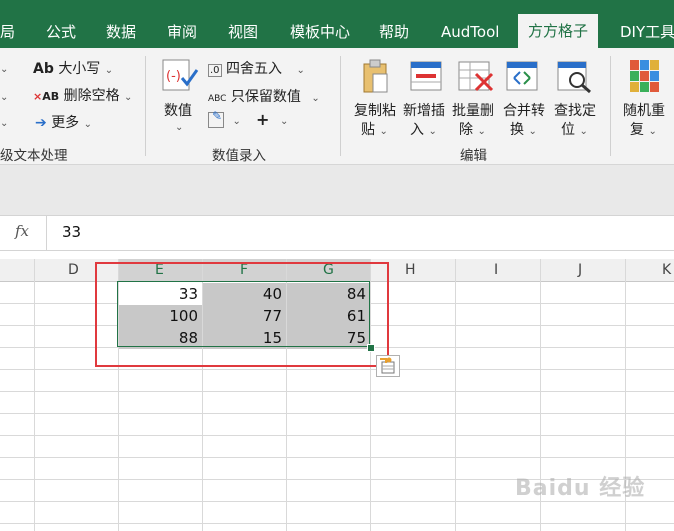  I want to click on tab-formulas: 公式, so click(61, 32).